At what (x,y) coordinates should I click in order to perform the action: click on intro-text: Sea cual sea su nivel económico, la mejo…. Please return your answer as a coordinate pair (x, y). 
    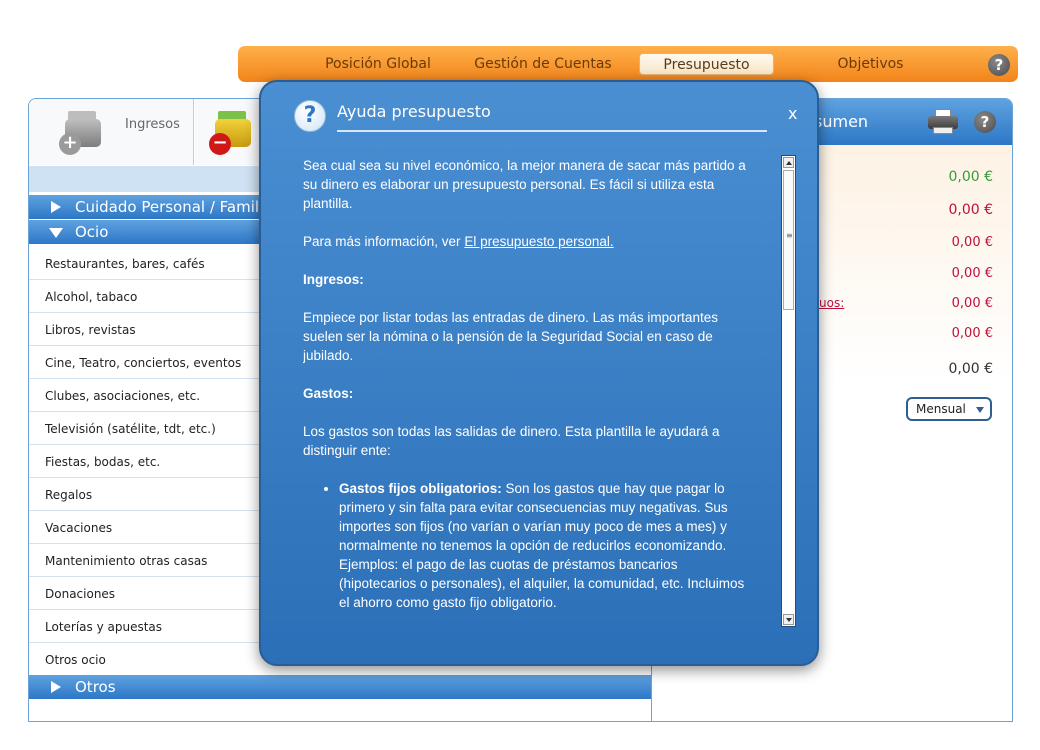
    Looking at the image, I should click on (524, 184).